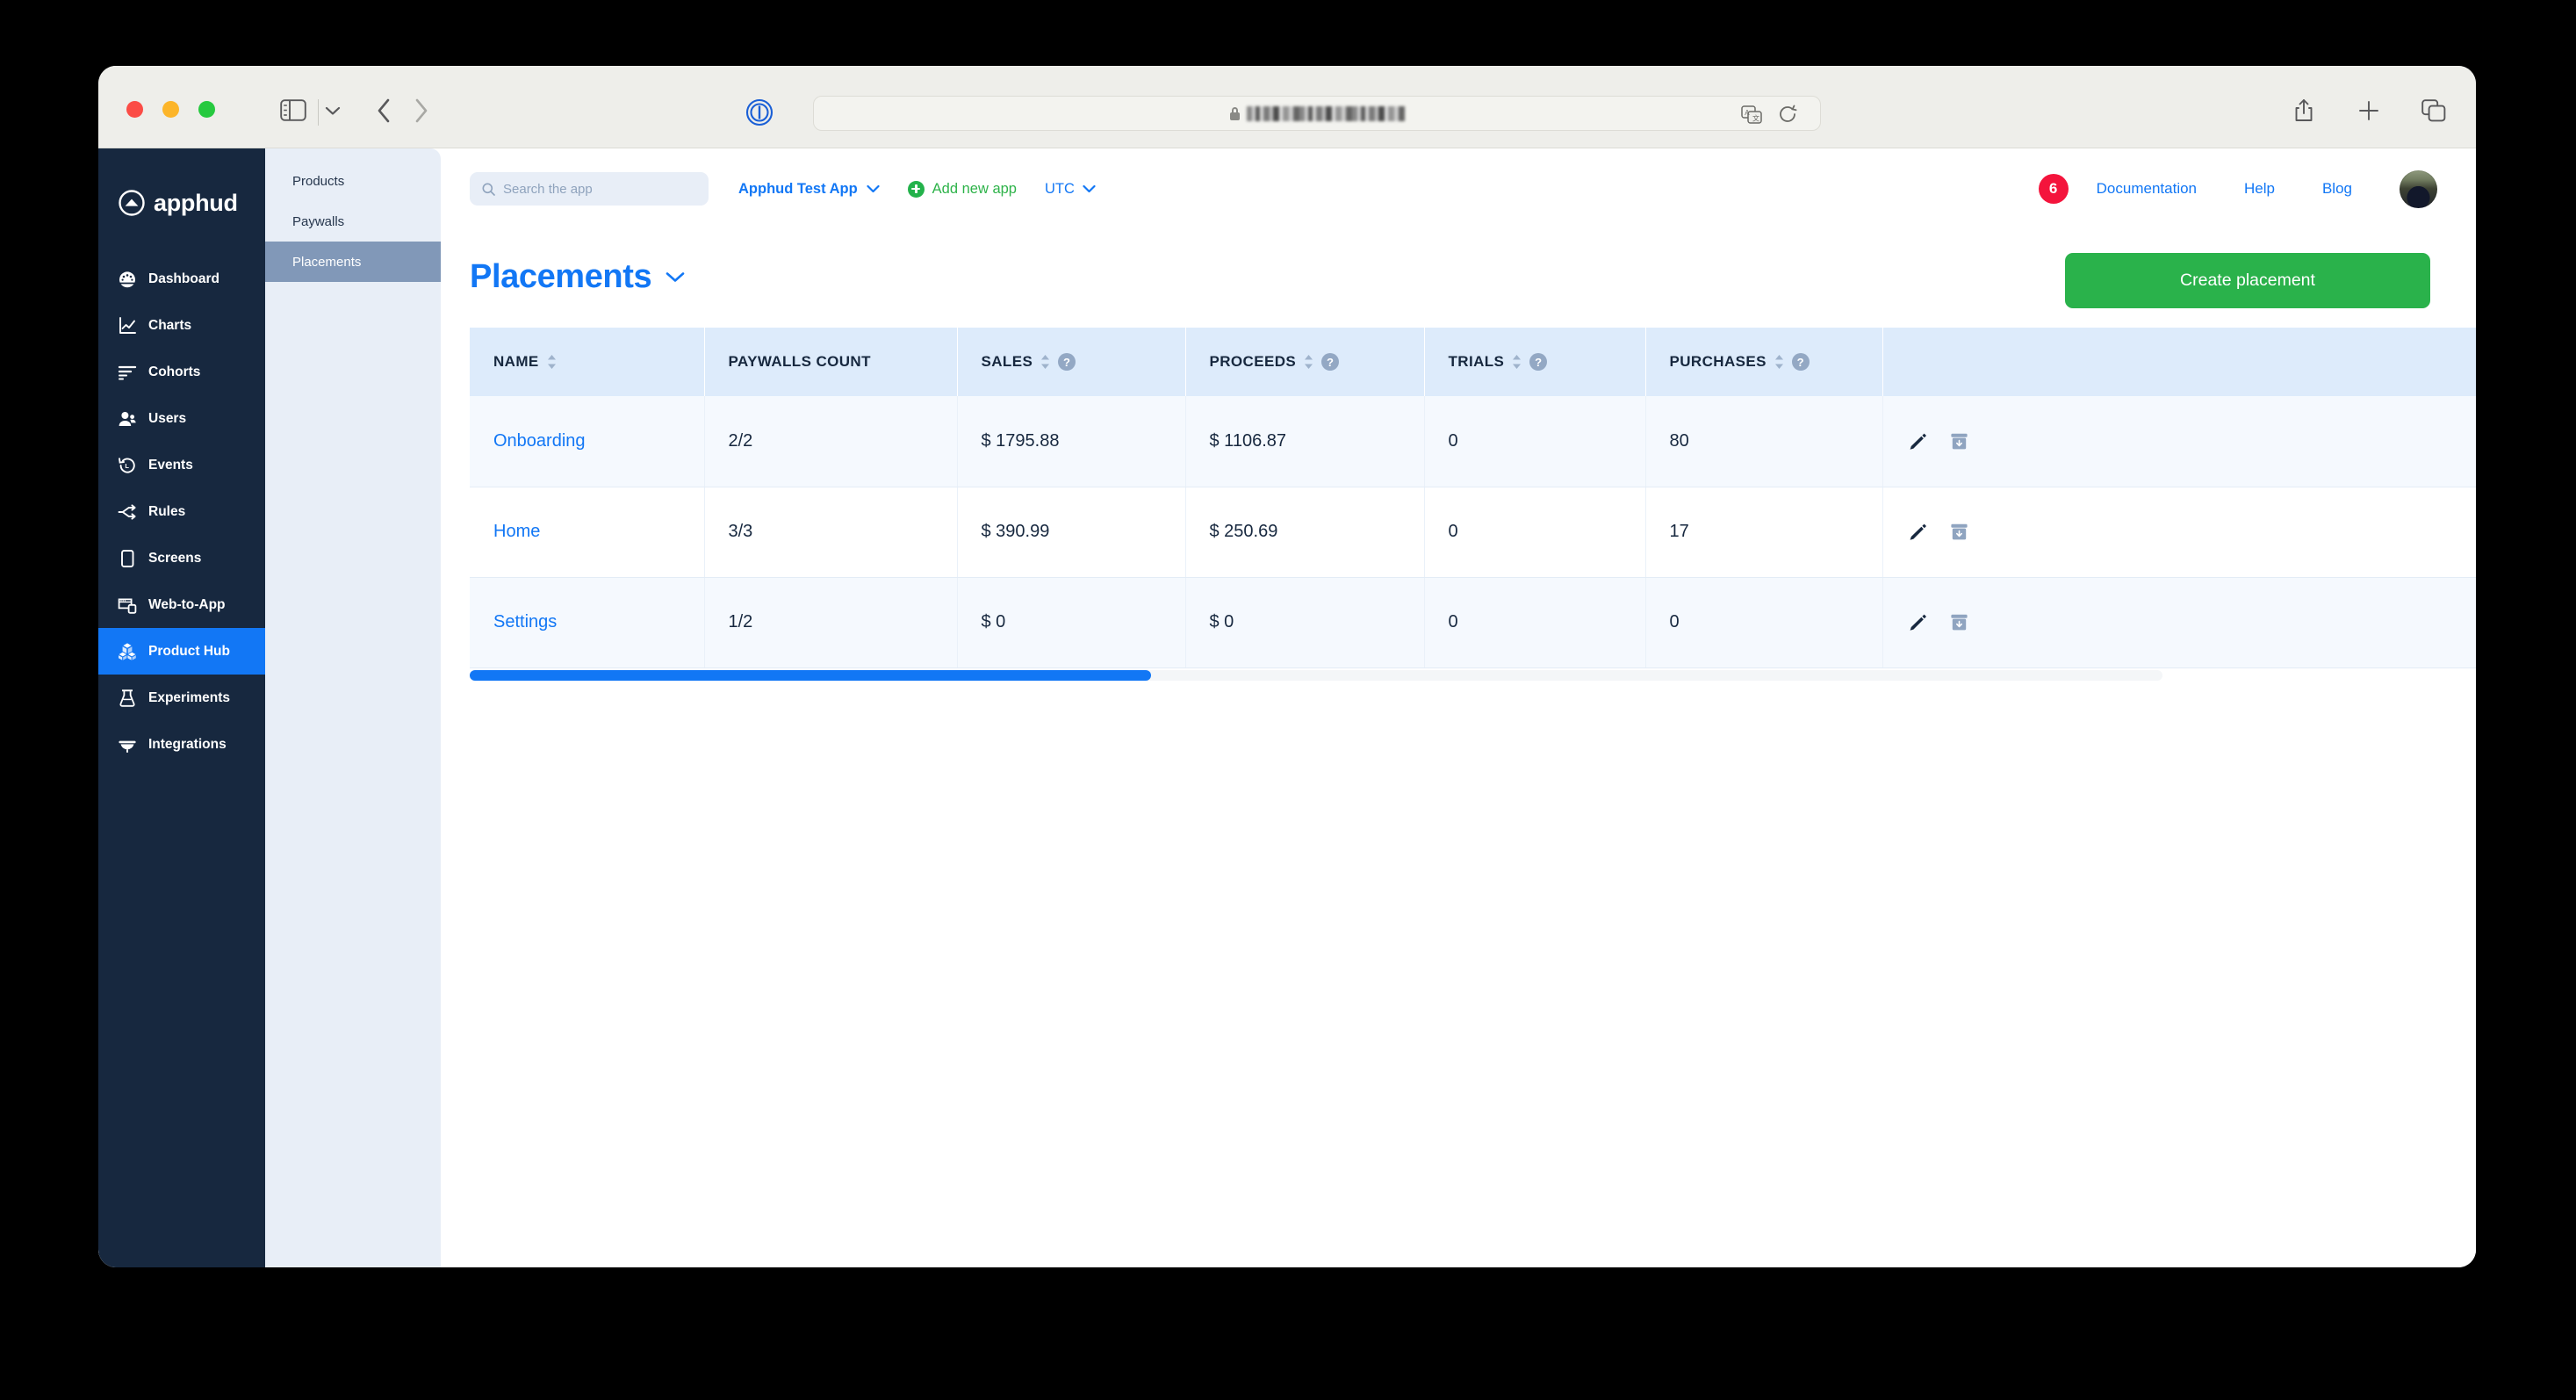 The height and width of the screenshot is (1400, 2576). I want to click on zoom-window-button, so click(206, 109).